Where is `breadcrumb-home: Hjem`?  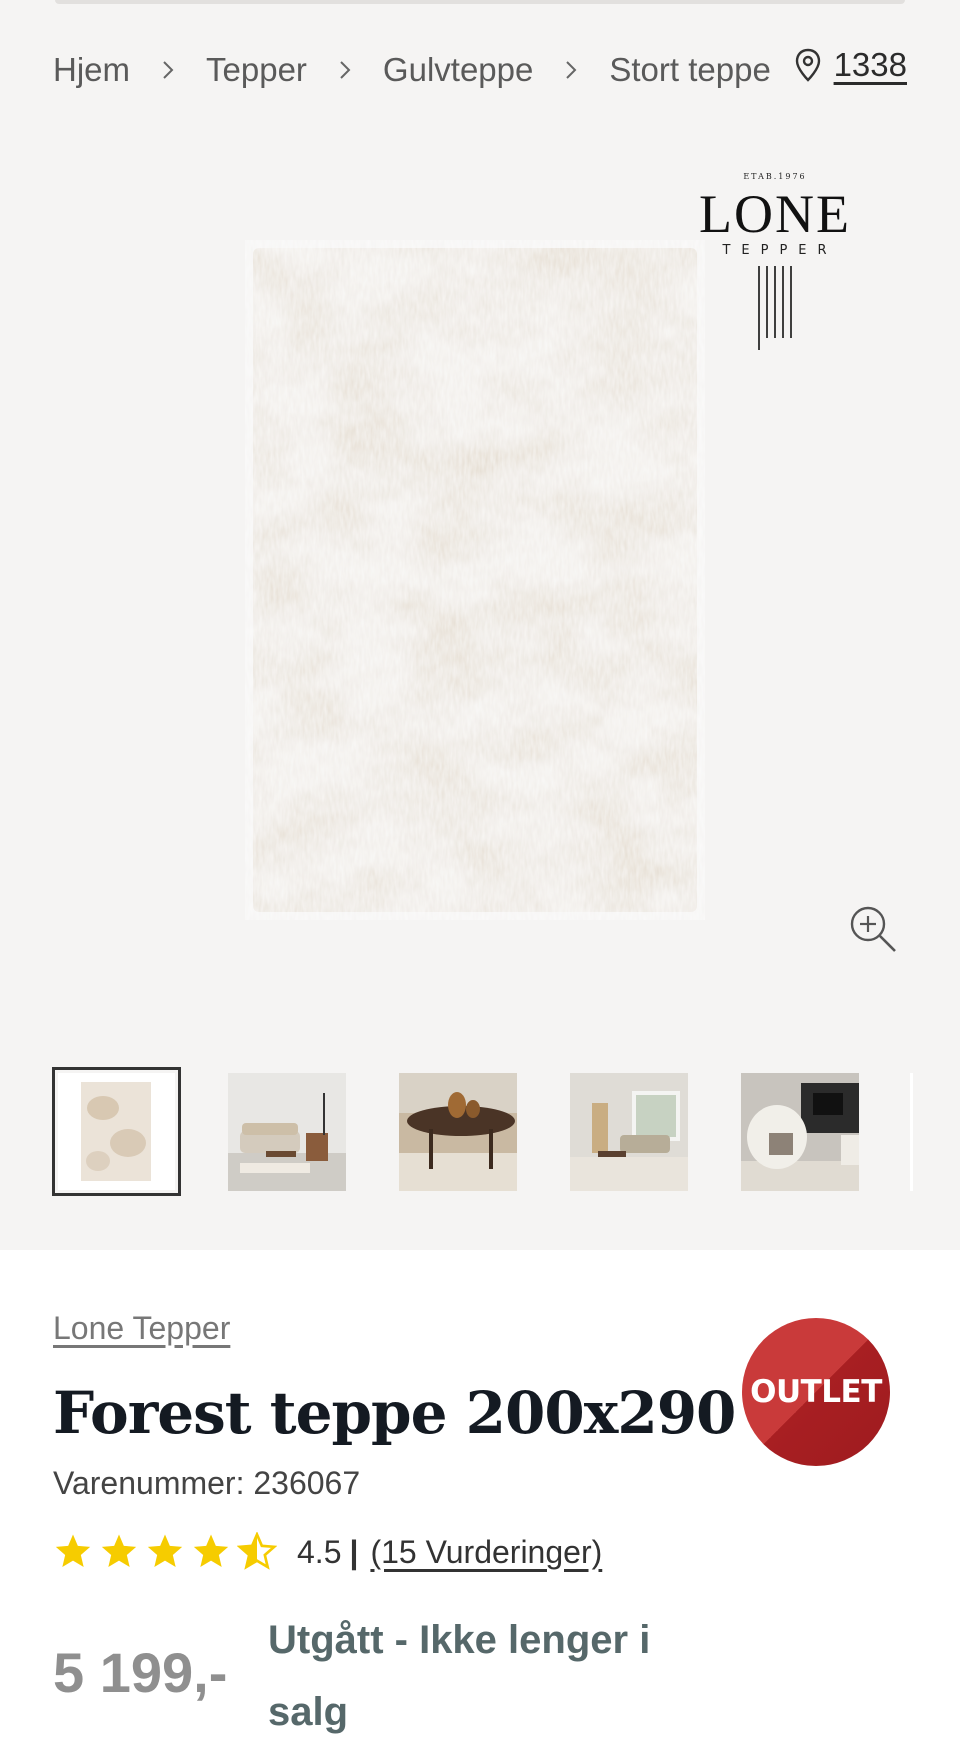
breadcrumb-home: Hjem is located at coordinates (91, 70).